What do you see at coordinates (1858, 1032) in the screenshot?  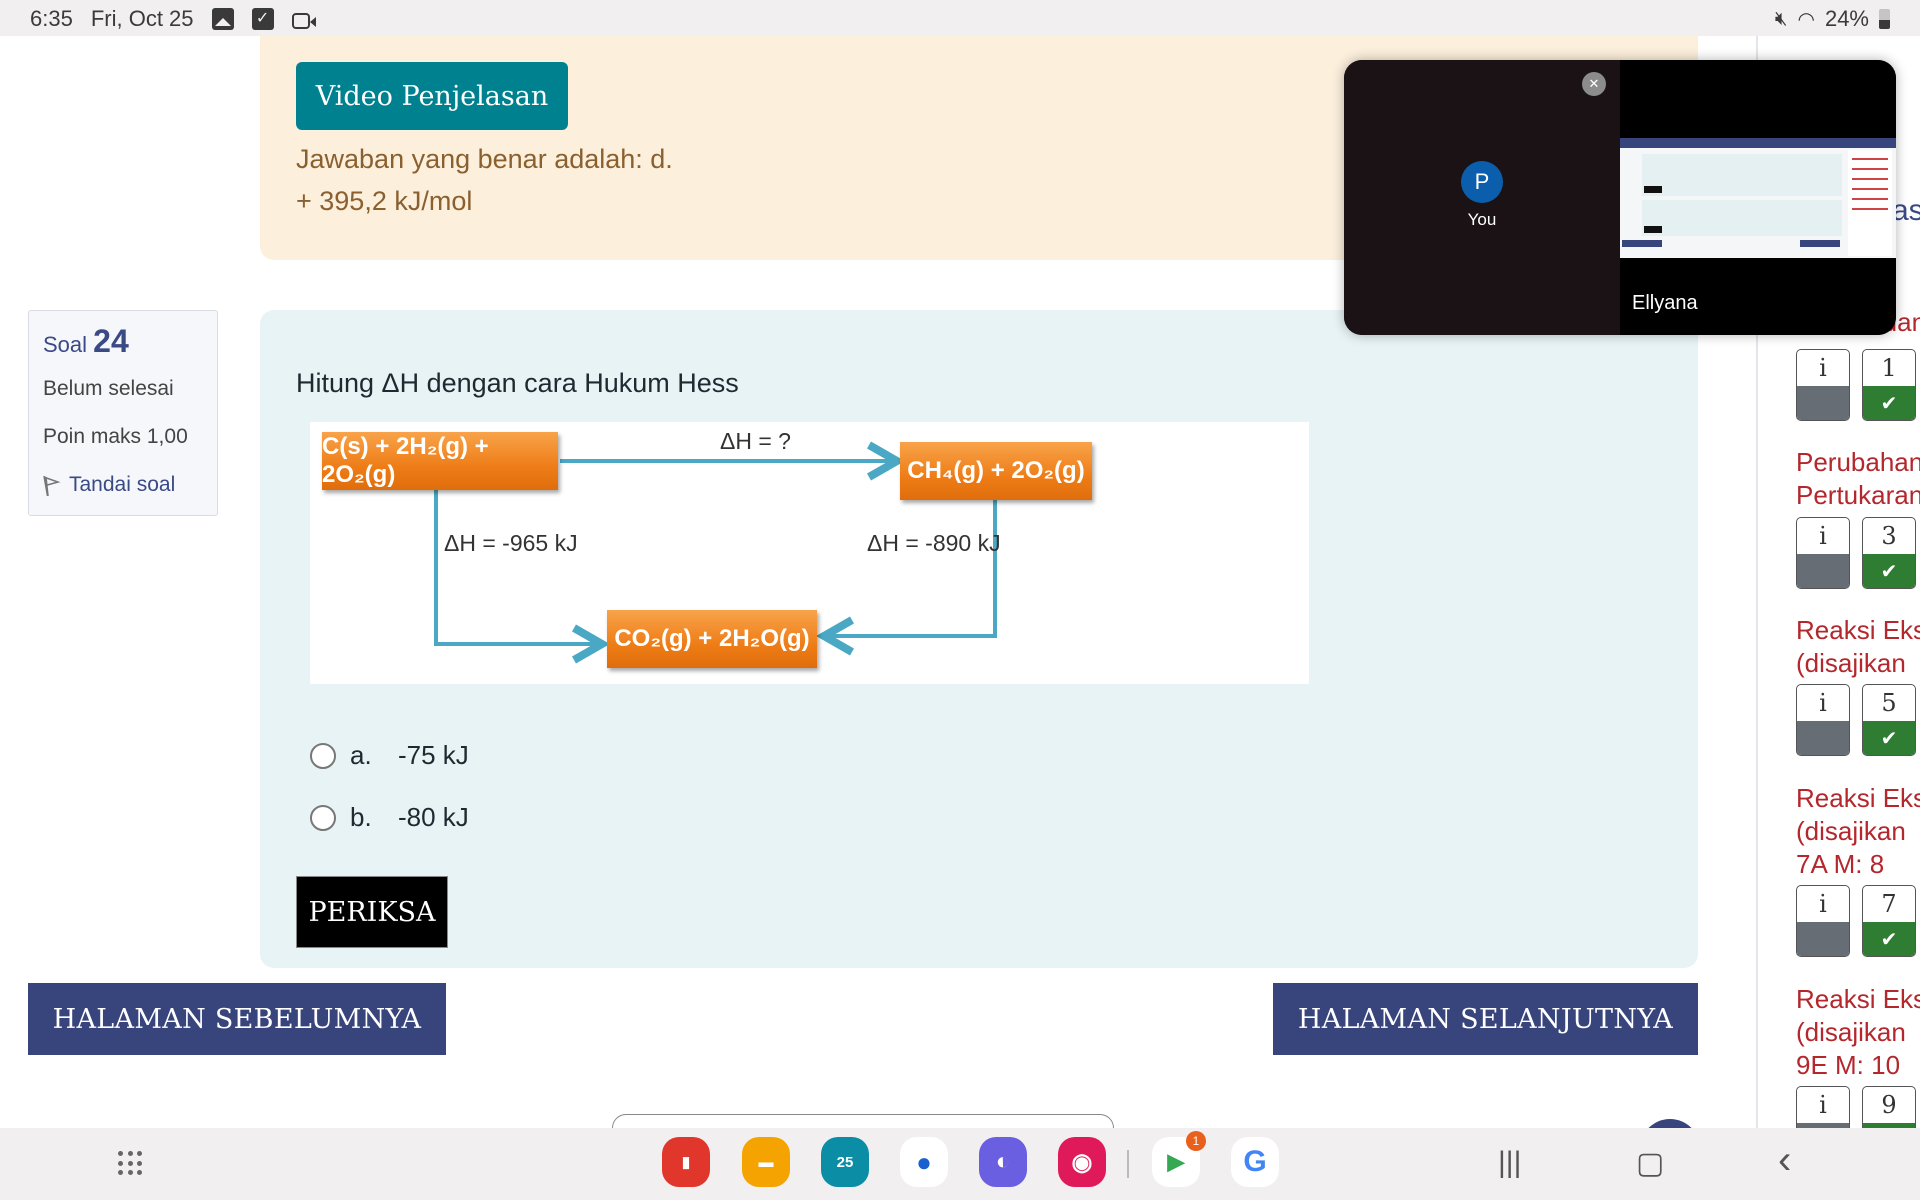 I see `section-title: Reaksi Eks (disajikan 9E M: 10` at bounding box center [1858, 1032].